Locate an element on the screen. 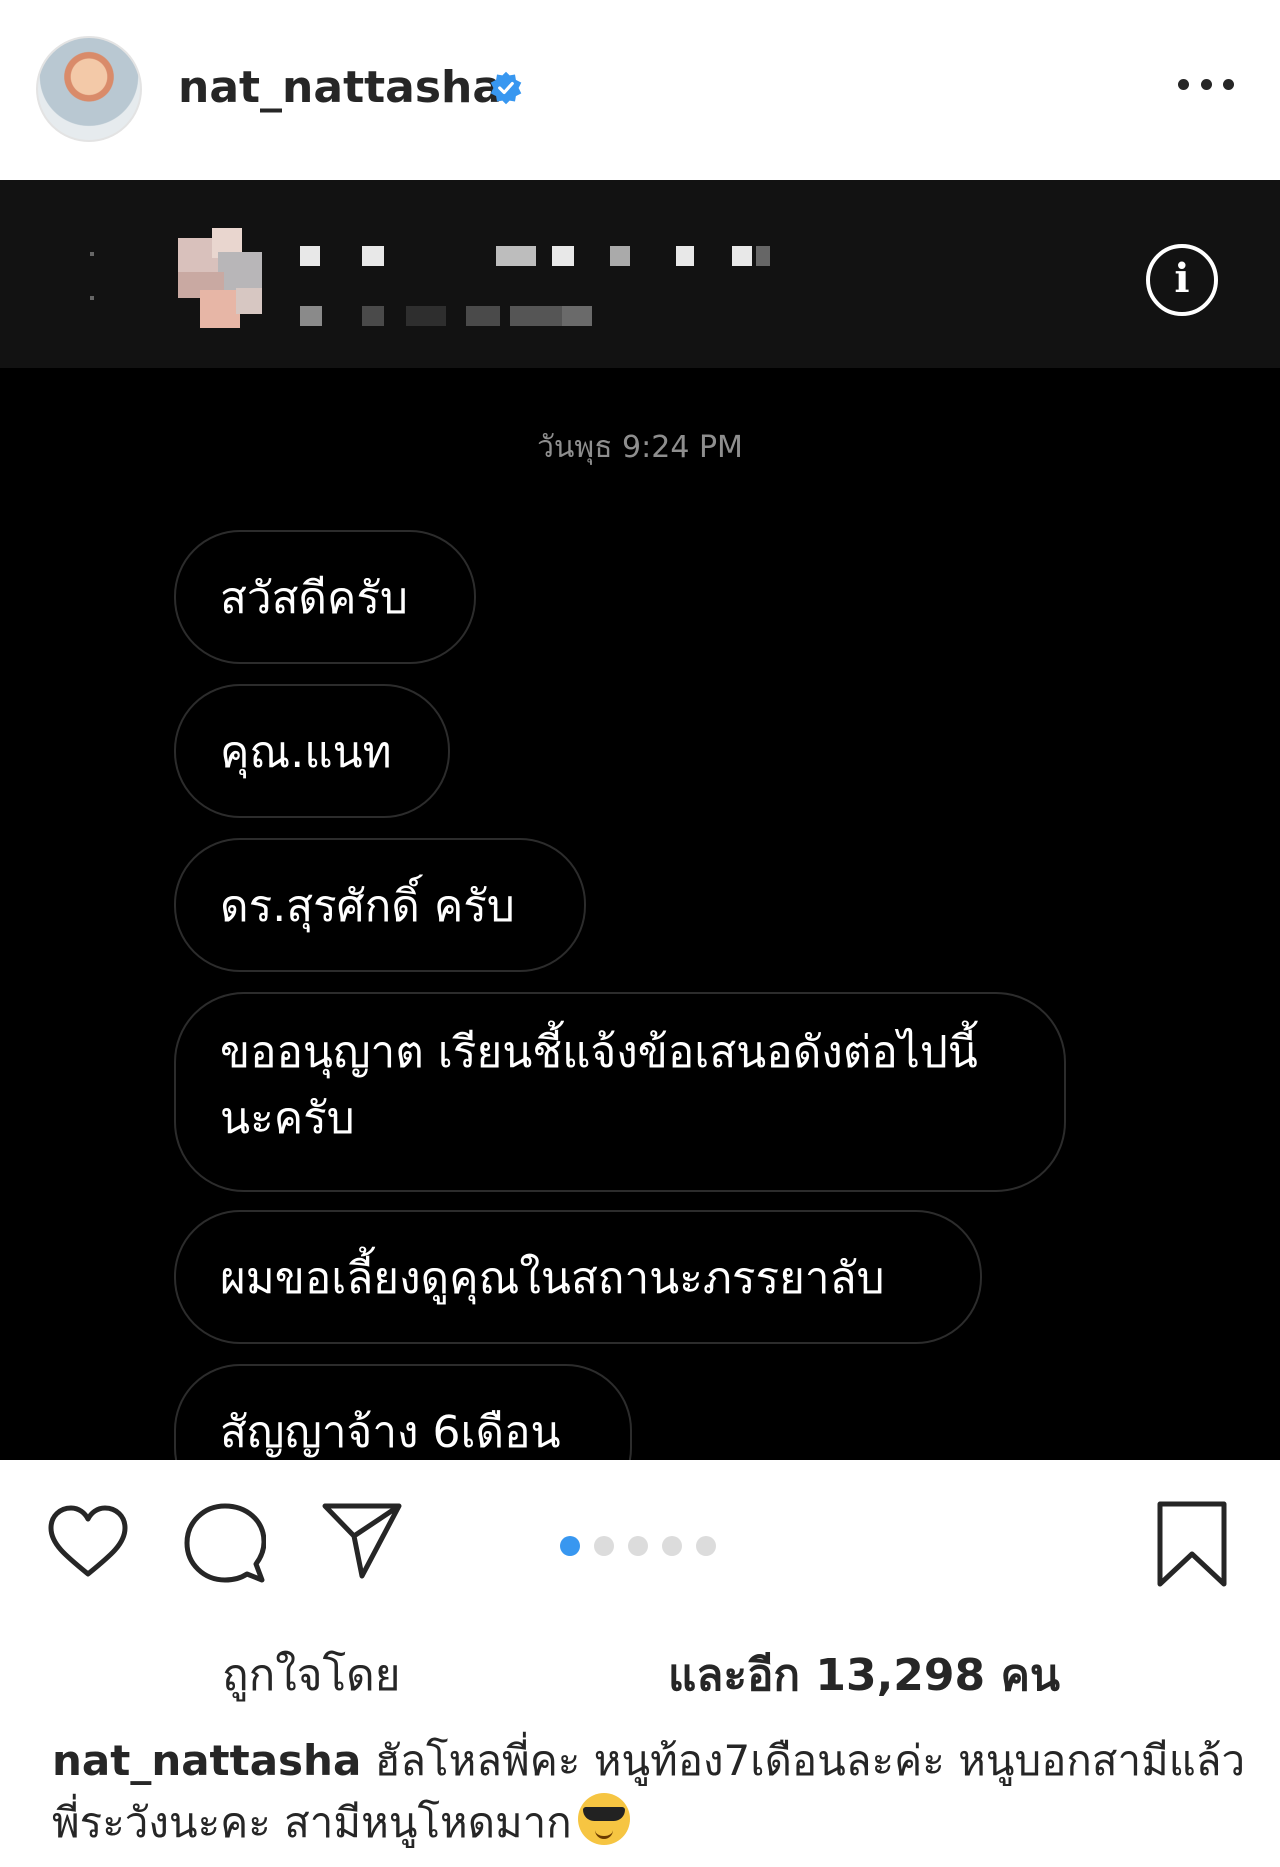 This screenshot has width=1280, height=1867. caption-username: nat_nattasha is located at coordinates (206, 1760).